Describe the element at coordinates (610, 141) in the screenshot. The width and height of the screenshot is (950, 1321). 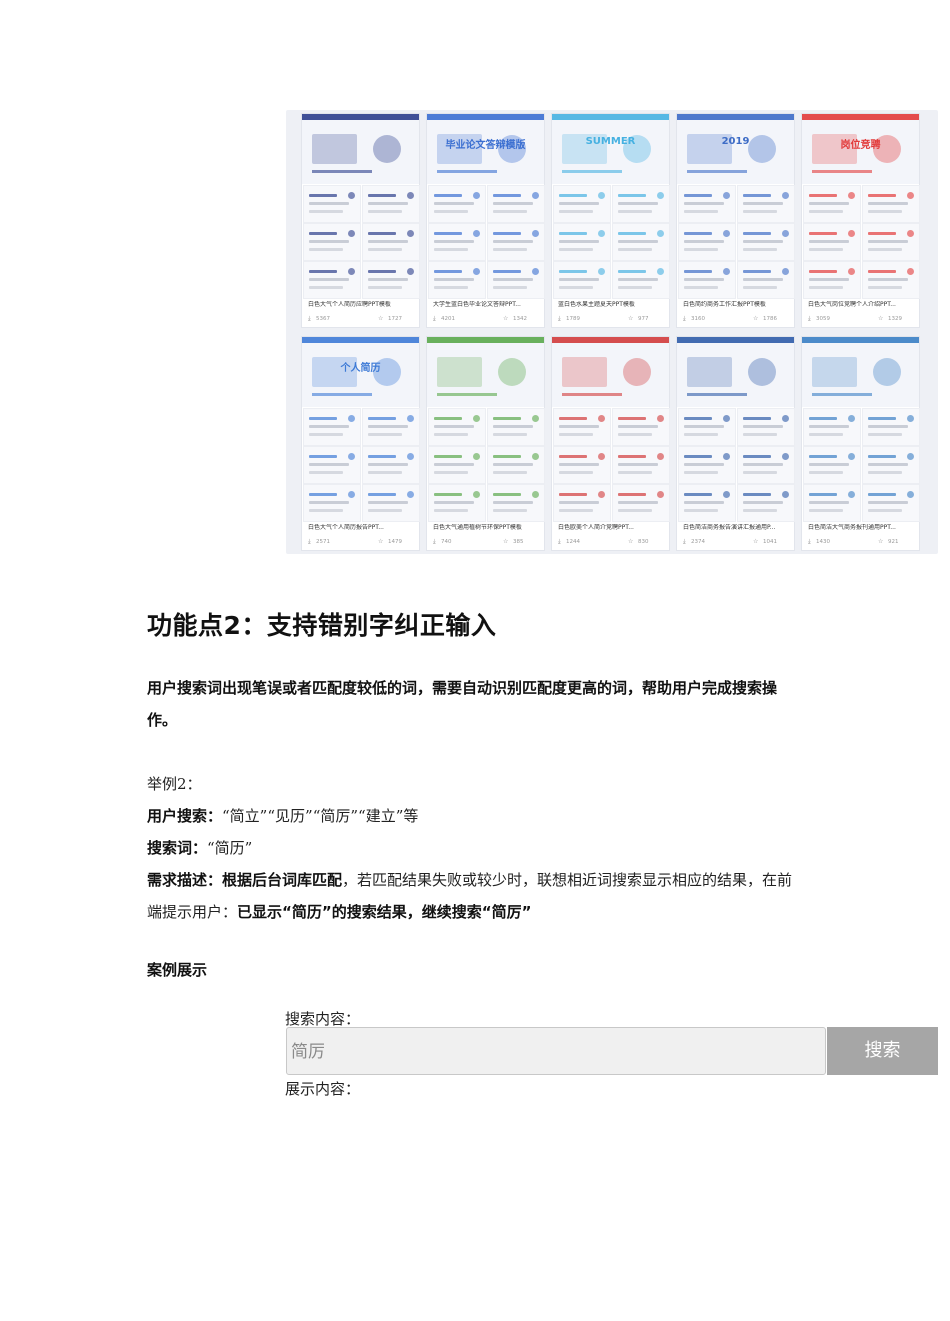
I see `thumbnail-text: SUMMER` at that location.